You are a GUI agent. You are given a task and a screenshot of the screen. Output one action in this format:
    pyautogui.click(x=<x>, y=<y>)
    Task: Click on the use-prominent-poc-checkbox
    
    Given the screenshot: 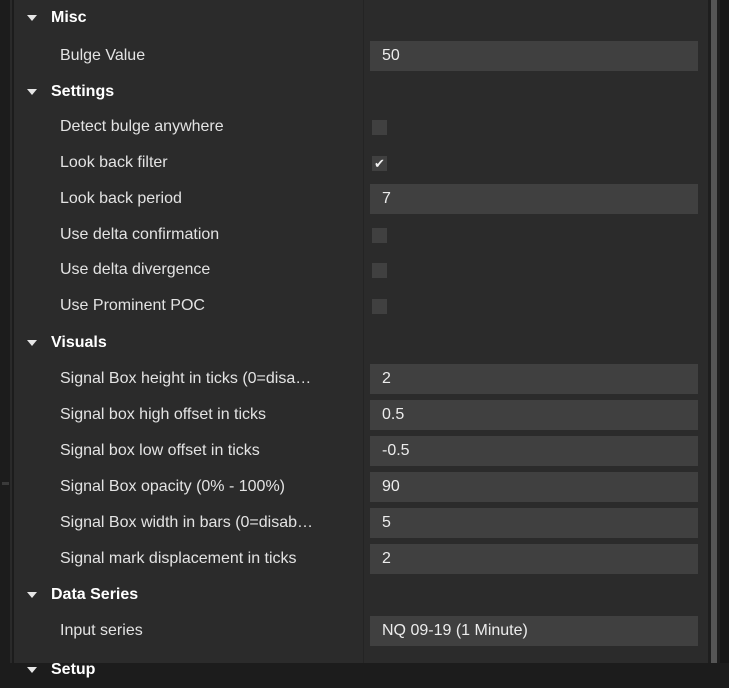 What is the action you would take?
    pyautogui.click(x=379, y=306)
    